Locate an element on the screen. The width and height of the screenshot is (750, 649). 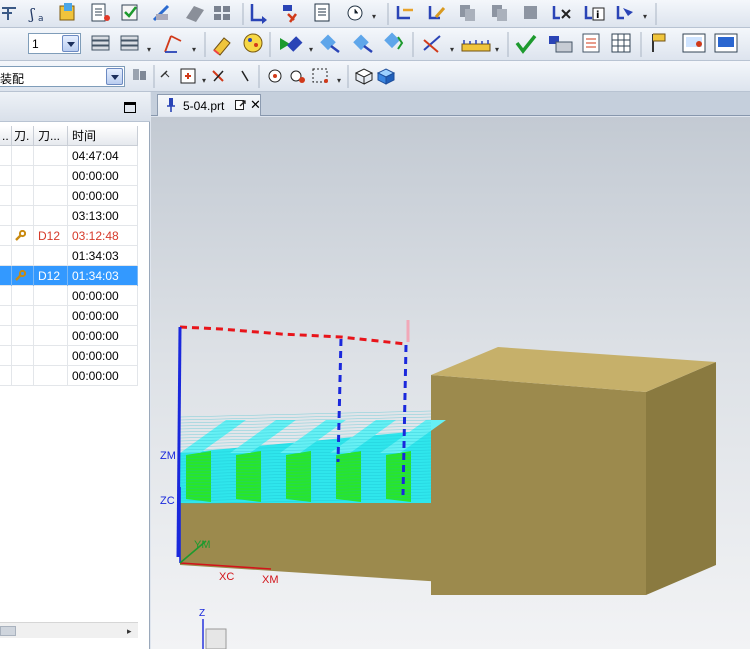
view-triad-icon: Z is located at coordinates (213, 628).